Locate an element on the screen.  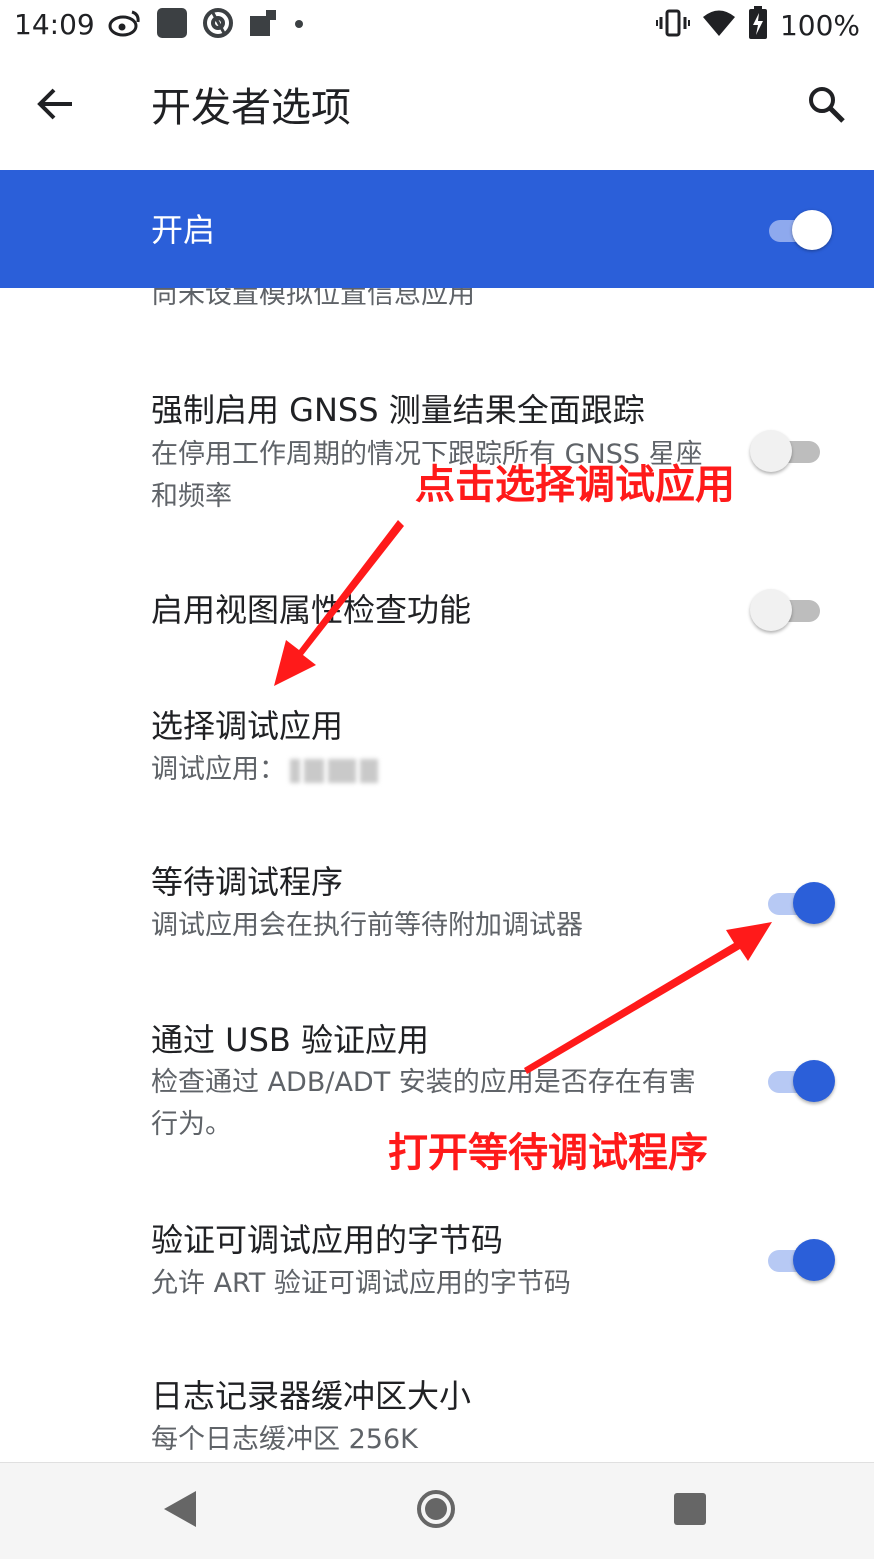
app-bar: 开发者选项 is located at coordinates (437, 109).